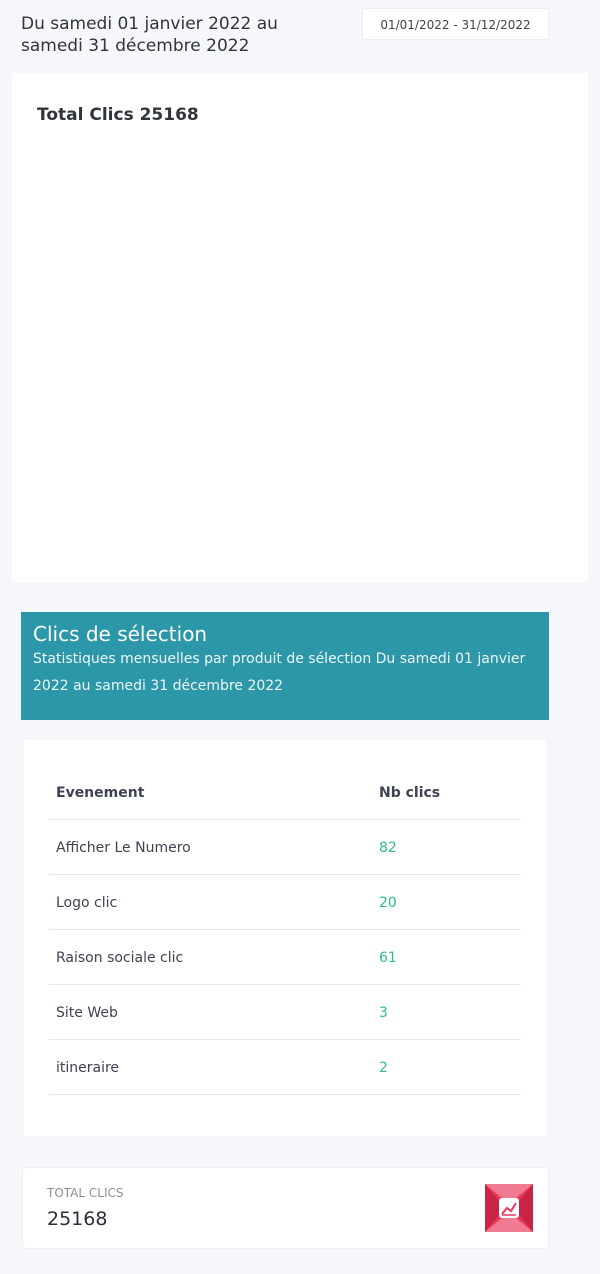  I want to click on event-name: Site Web, so click(87, 1013).